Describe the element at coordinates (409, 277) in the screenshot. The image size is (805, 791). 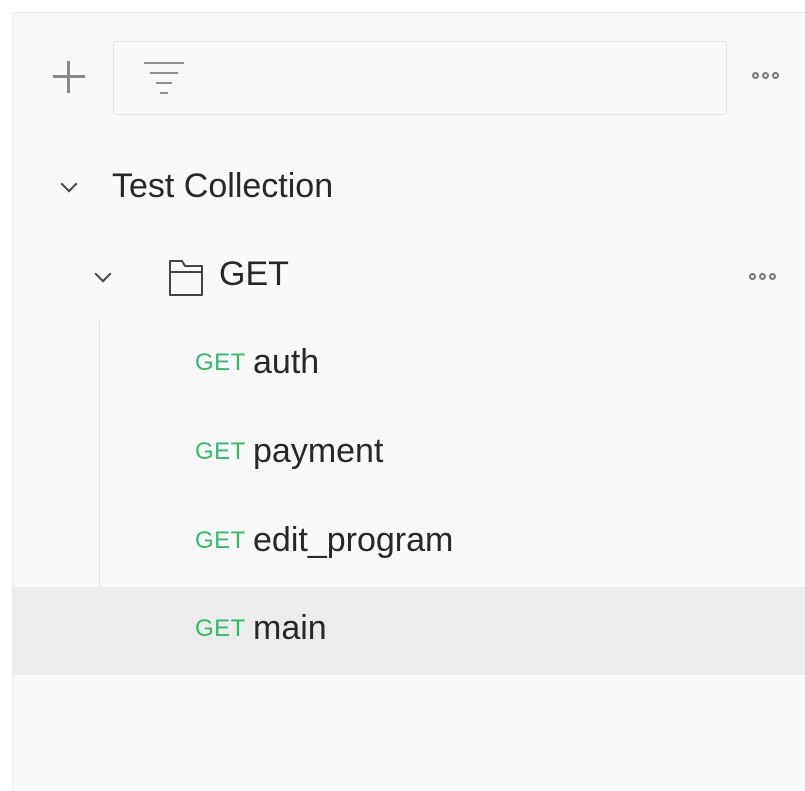
I see `folder-row: GET` at that location.